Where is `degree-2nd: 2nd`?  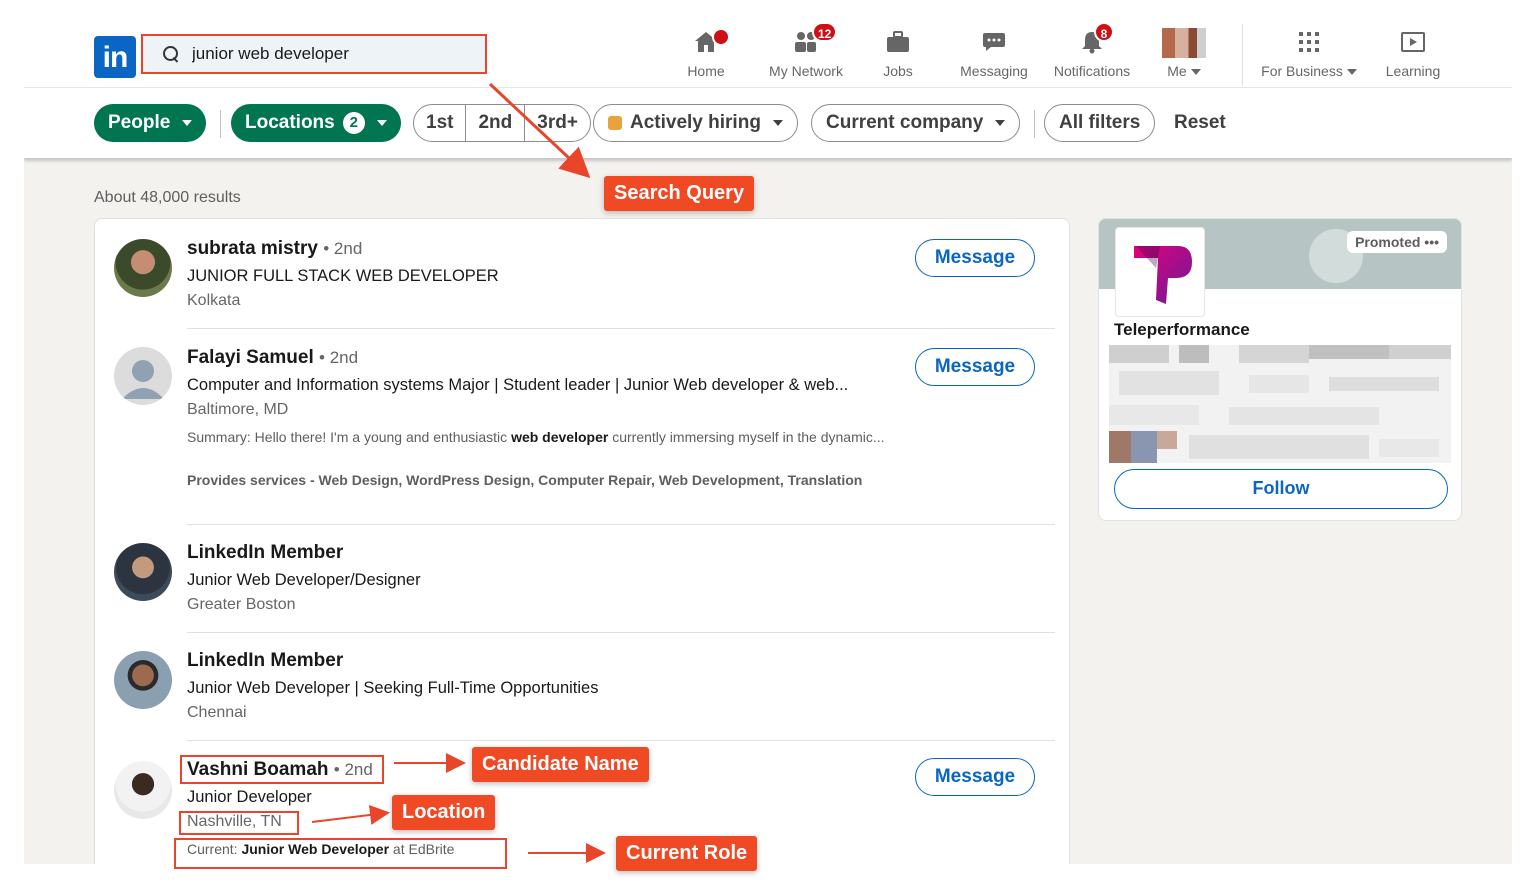 degree-2nd: 2nd is located at coordinates (496, 123).